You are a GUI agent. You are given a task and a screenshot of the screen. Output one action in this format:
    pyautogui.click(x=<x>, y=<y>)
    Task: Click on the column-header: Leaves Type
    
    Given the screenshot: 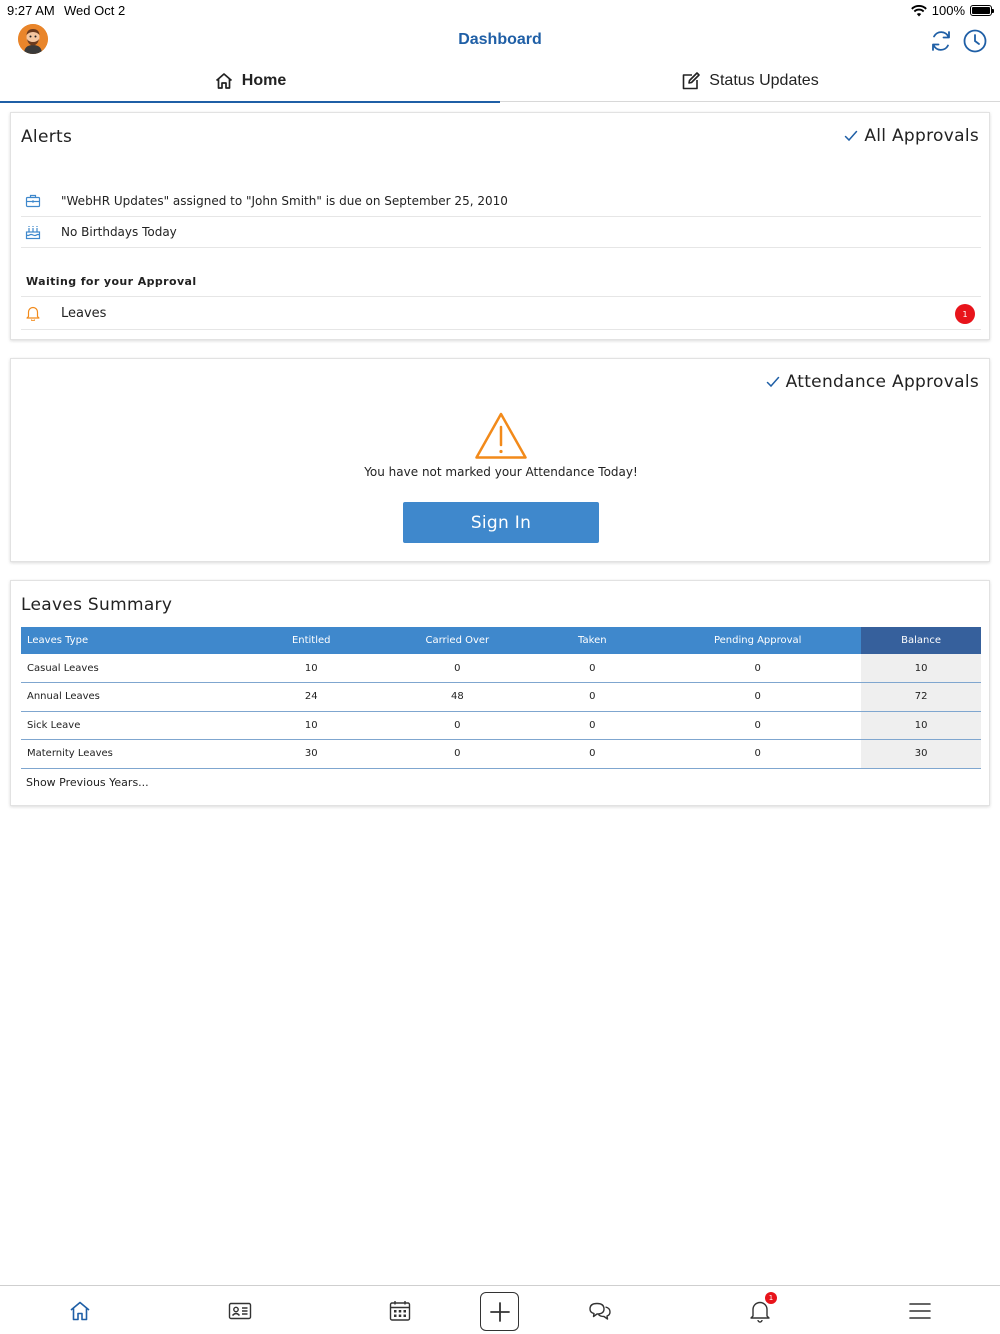 What is the action you would take?
    pyautogui.click(x=130, y=640)
    